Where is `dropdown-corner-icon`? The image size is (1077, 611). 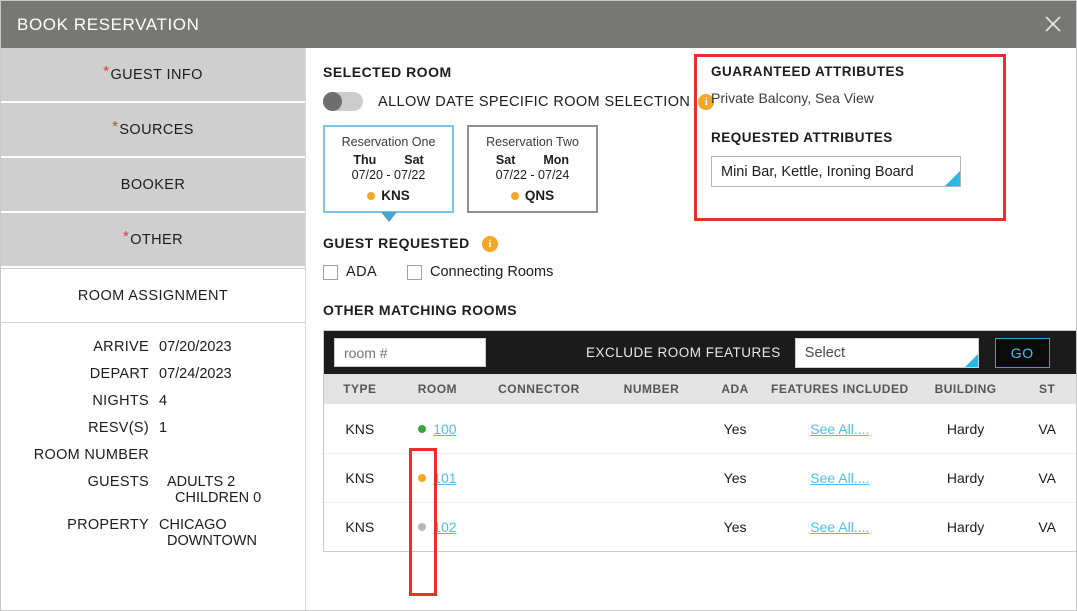 dropdown-corner-icon is located at coordinates (952, 178).